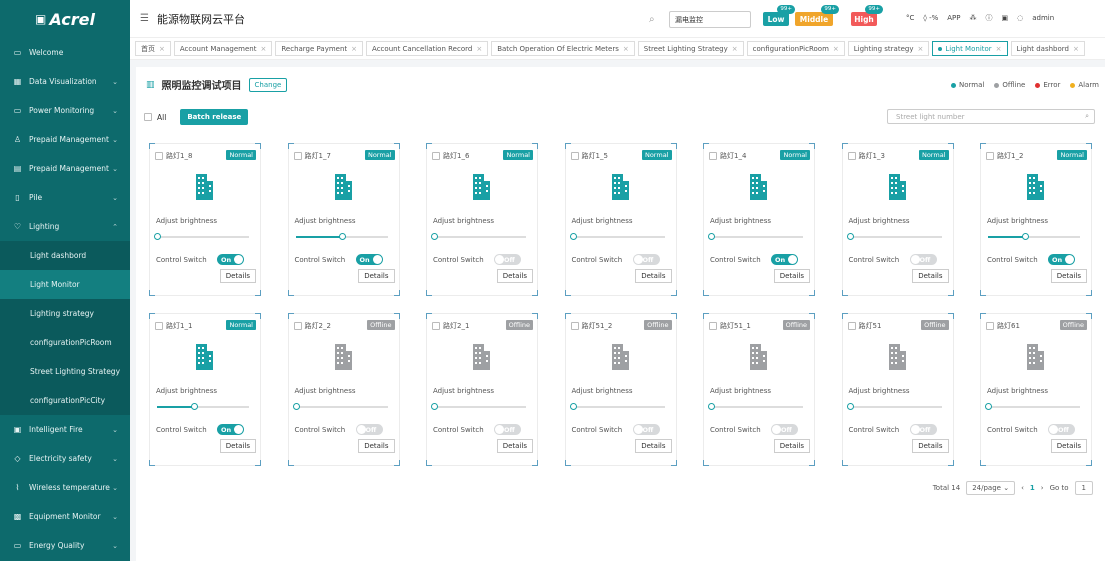  What do you see at coordinates (1087, 116) in the screenshot?
I see `search-icon: ⌕` at bounding box center [1087, 116].